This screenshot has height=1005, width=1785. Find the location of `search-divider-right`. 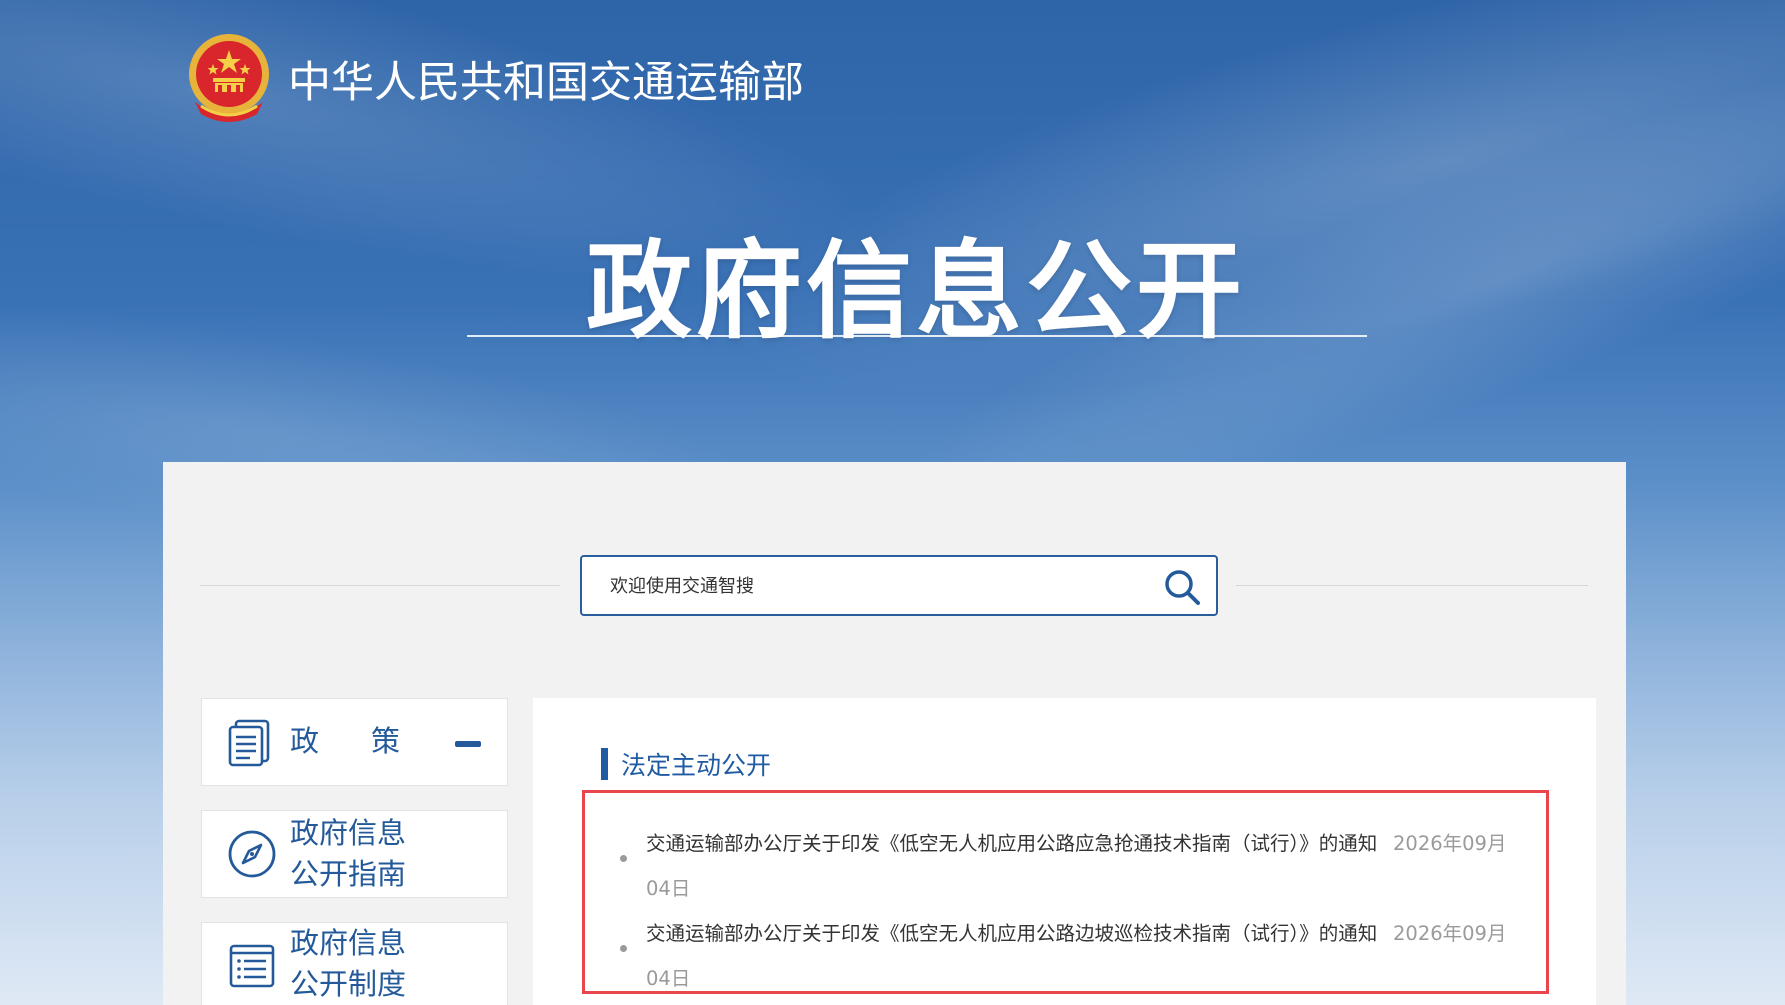

search-divider-right is located at coordinates (1412, 585).